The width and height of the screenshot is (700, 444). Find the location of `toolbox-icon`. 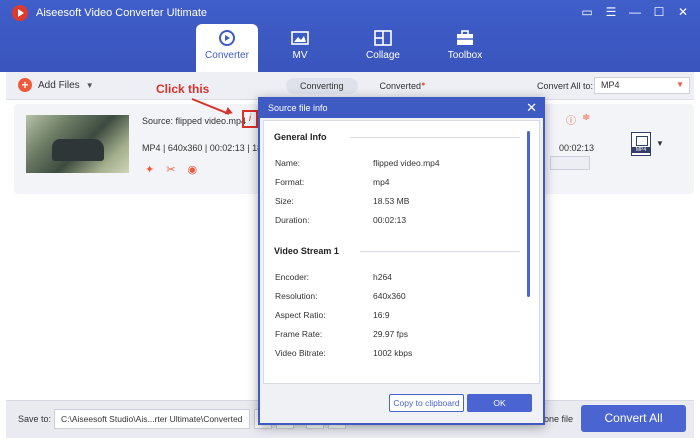

toolbox-icon is located at coordinates (465, 37).